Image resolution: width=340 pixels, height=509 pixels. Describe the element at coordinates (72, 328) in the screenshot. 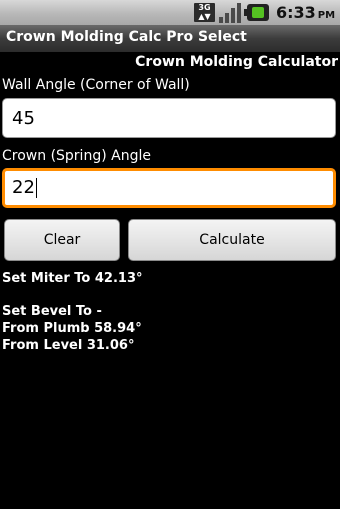

I see `bevel-from-plumb: From Plumb 58.94°` at that location.